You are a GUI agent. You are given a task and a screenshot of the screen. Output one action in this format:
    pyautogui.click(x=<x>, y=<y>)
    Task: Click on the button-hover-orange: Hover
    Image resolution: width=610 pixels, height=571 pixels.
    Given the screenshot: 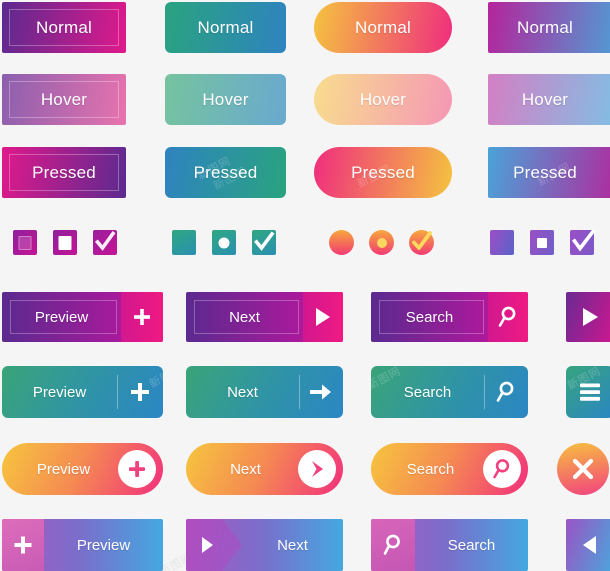 What is the action you would take?
    pyautogui.click(x=383, y=99)
    